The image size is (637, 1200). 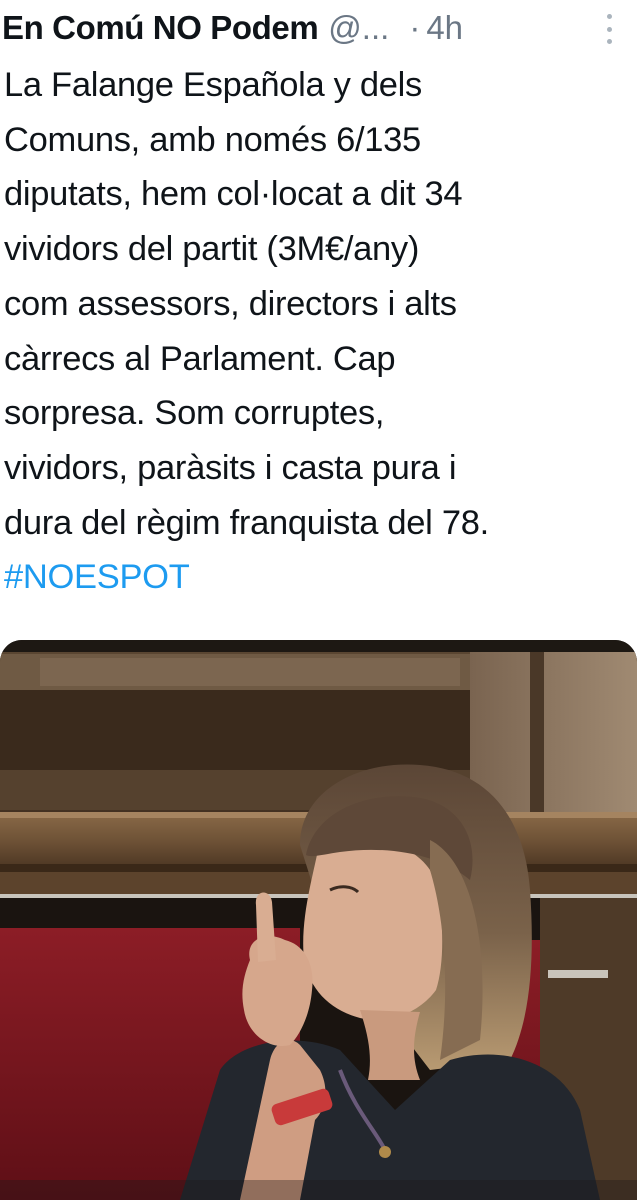 What do you see at coordinates (212, 249) in the screenshot?
I see `tweet-text-line: vividors del partit (3M€/any)` at bounding box center [212, 249].